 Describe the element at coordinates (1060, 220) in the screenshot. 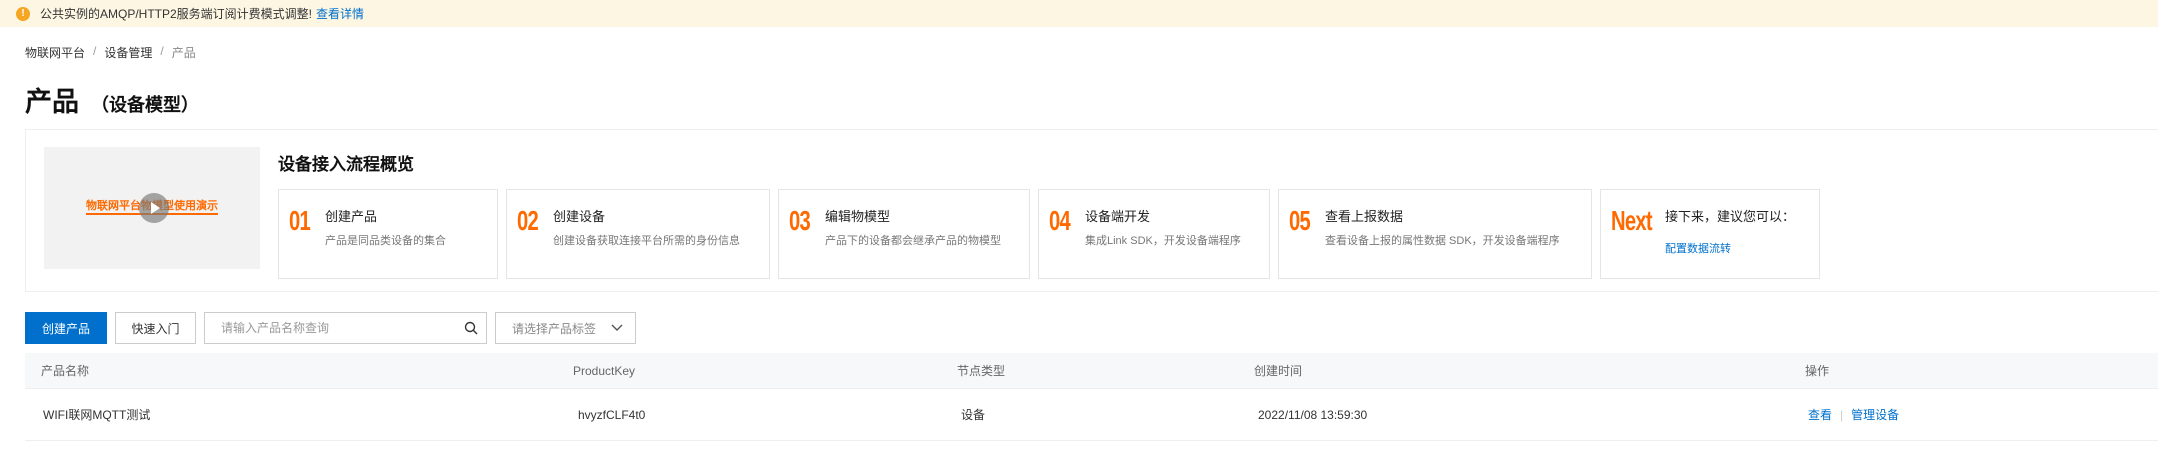

I see `step-number: 04` at that location.